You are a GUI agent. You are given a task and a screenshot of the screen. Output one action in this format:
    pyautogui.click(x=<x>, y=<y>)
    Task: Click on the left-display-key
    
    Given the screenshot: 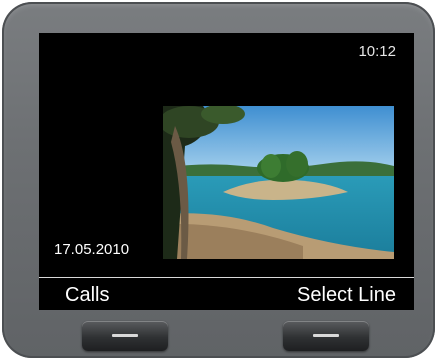 What is the action you would take?
    pyautogui.click(x=125, y=336)
    